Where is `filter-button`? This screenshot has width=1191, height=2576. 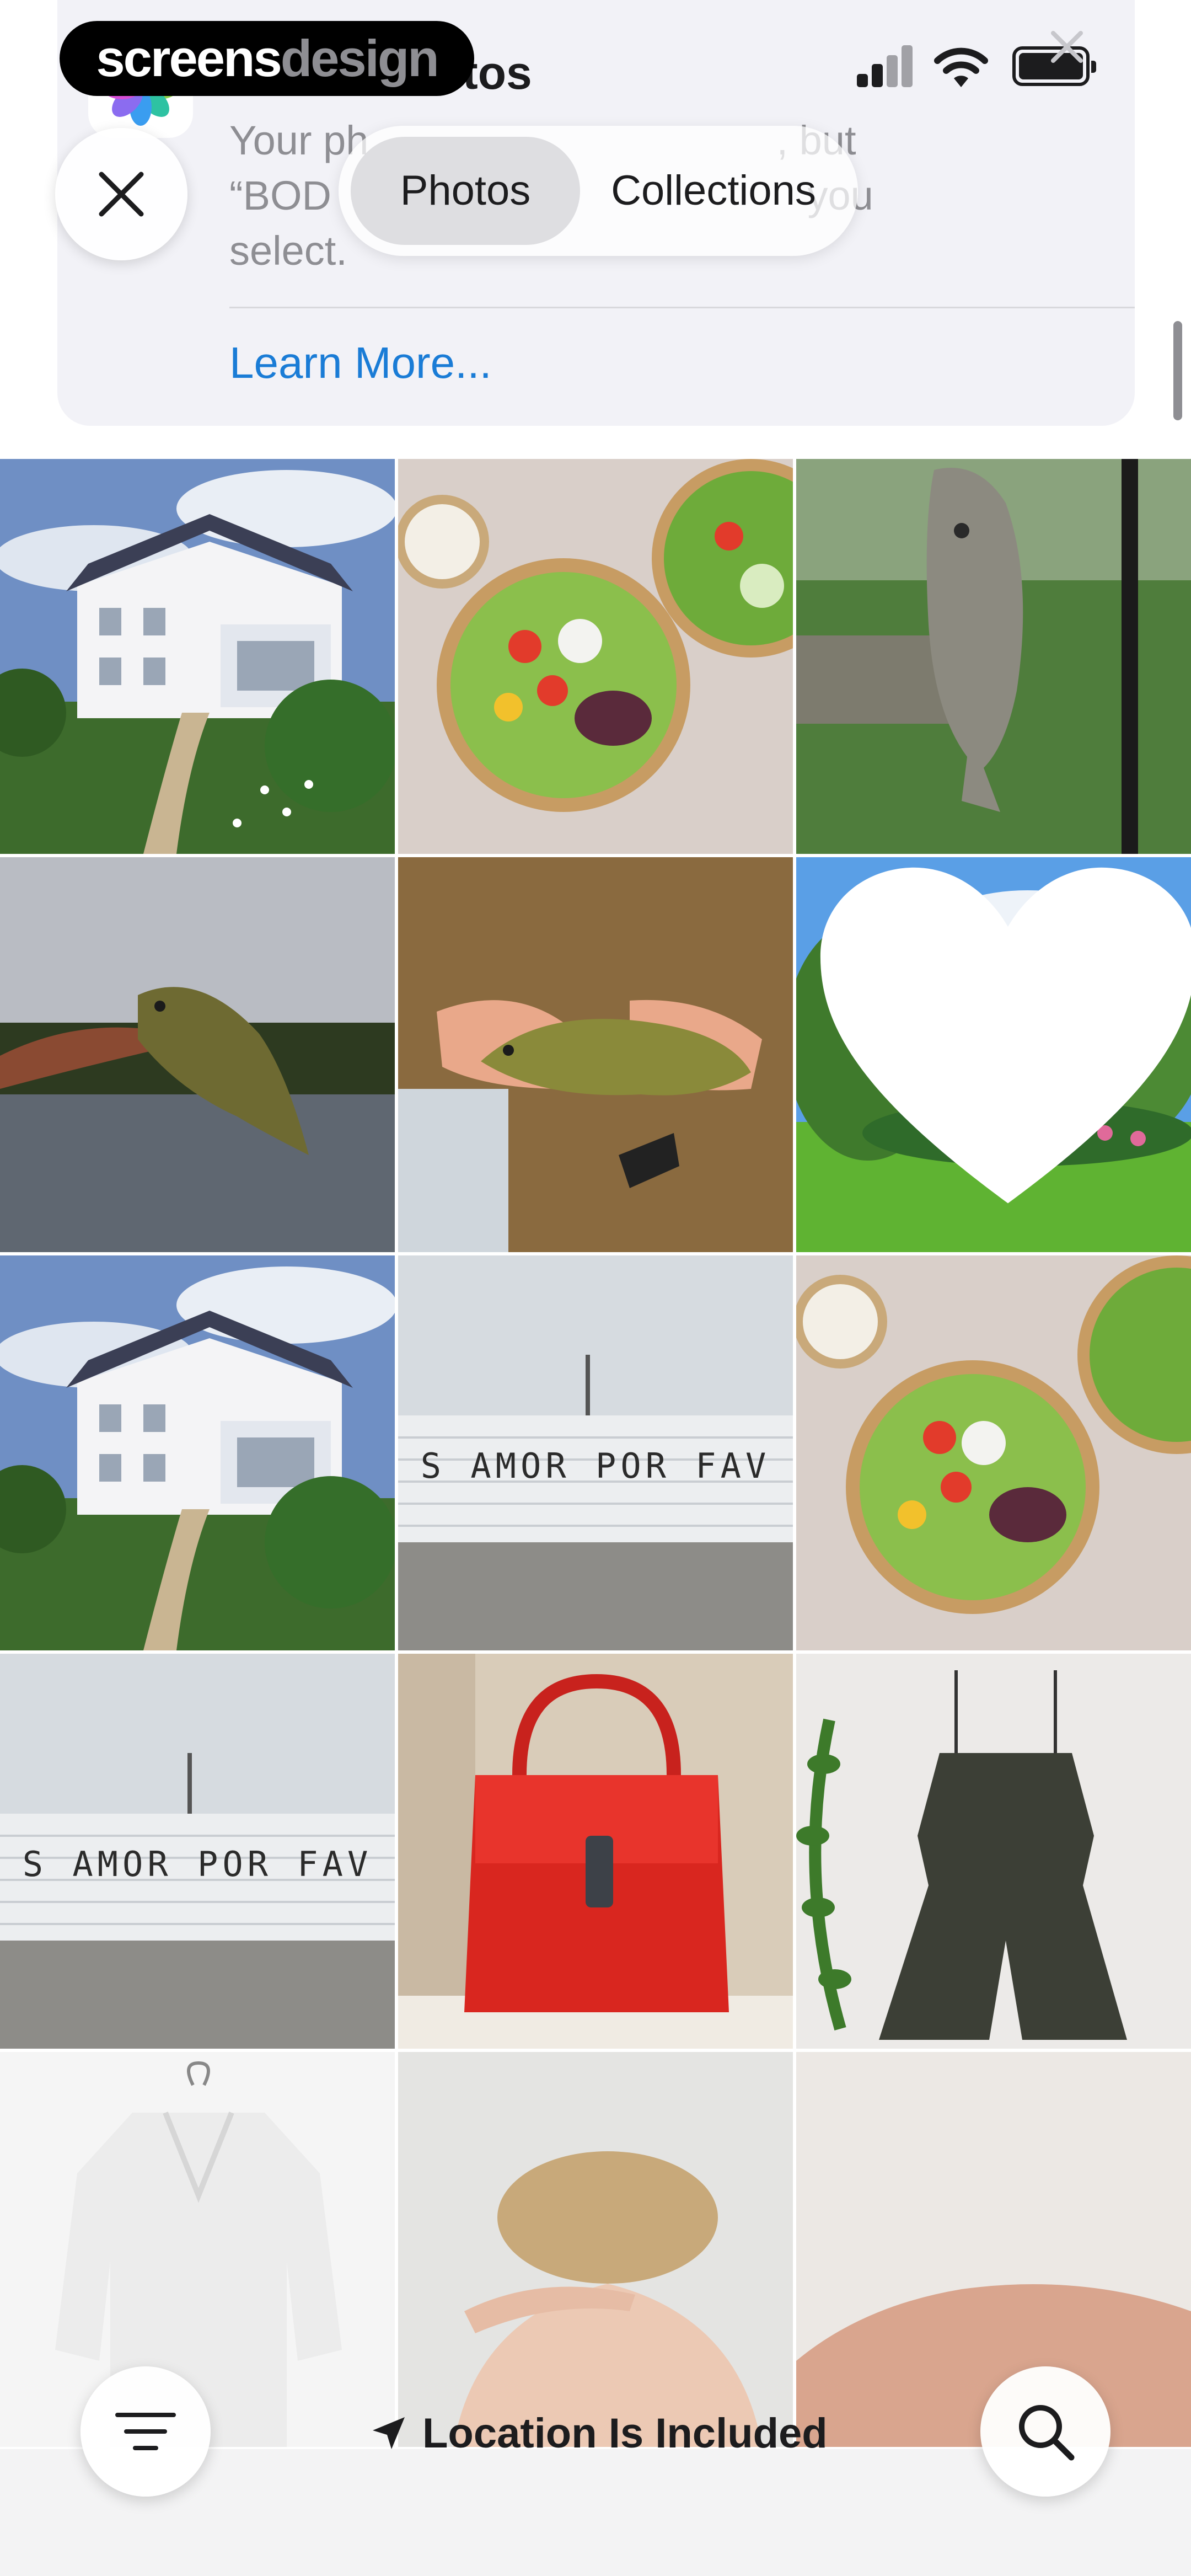 filter-button is located at coordinates (146, 2431).